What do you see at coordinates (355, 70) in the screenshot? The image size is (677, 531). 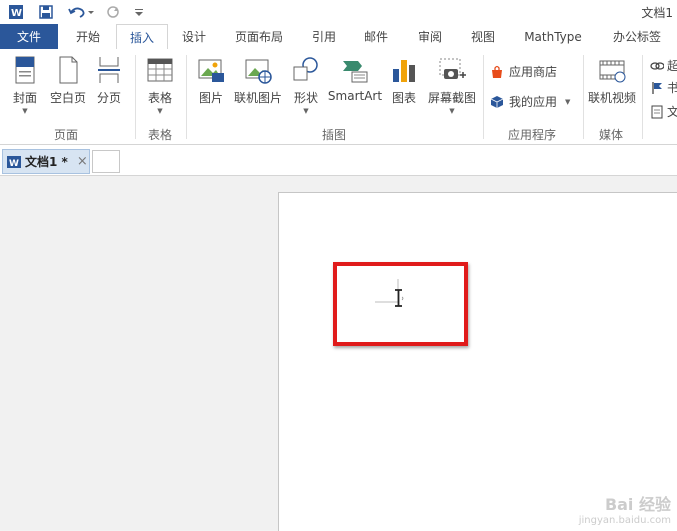 I see `smartart-icon` at bounding box center [355, 70].